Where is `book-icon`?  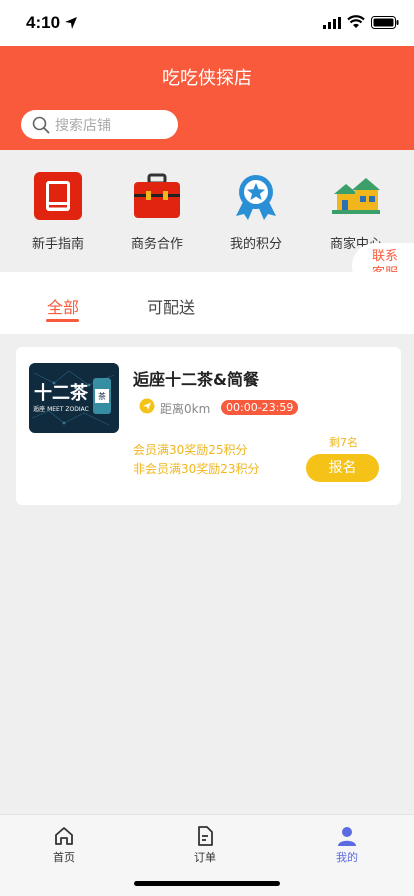 book-icon is located at coordinates (58, 196).